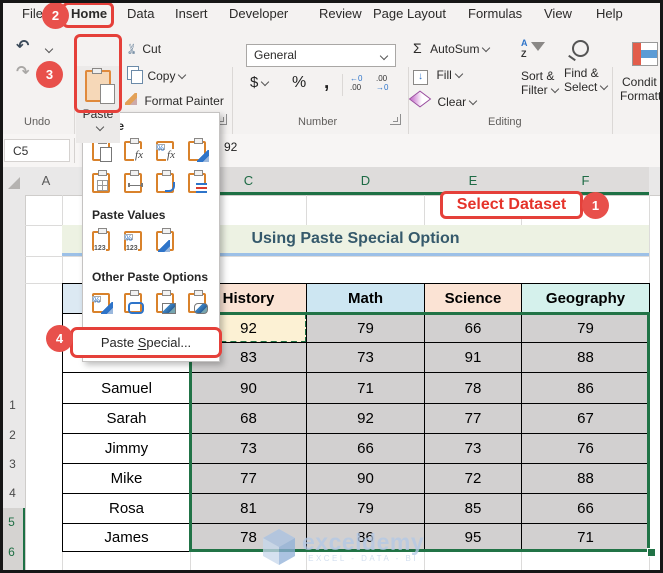 This screenshot has height=573, width=663. What do you see at coordinates (142, 49) in the screenshot?
I see `cut-button: ✄ Cut` at bounding box center [142, 49].